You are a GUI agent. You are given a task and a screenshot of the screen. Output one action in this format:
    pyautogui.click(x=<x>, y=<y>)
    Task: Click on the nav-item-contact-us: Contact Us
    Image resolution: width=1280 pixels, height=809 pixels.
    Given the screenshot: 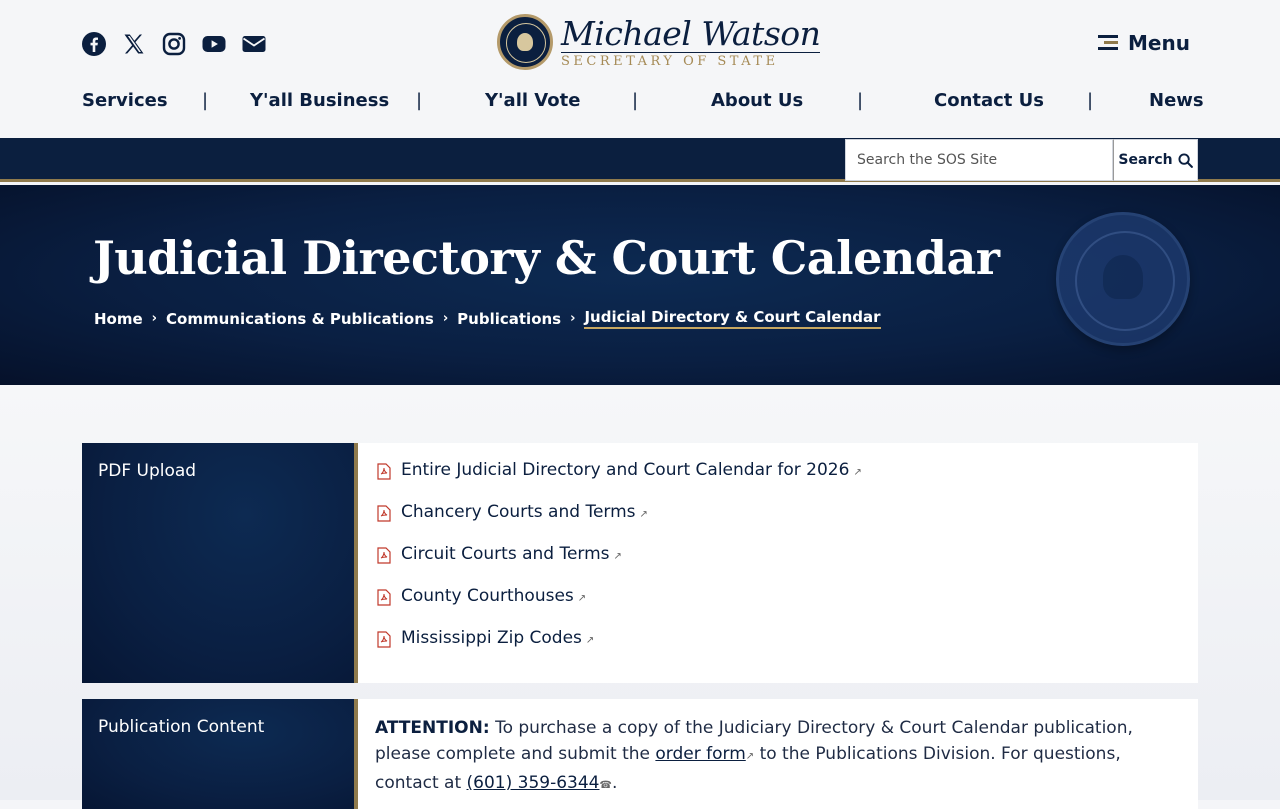 What is the action you would take?
    pyautogui.click(x=989, y=100)
    